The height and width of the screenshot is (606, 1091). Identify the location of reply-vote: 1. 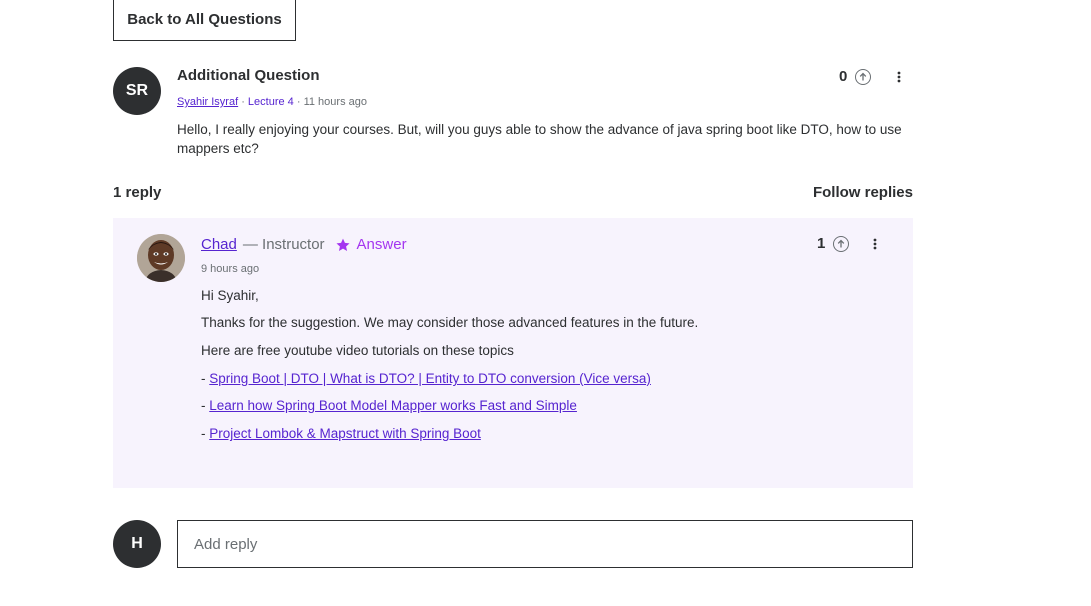
(833, 243).